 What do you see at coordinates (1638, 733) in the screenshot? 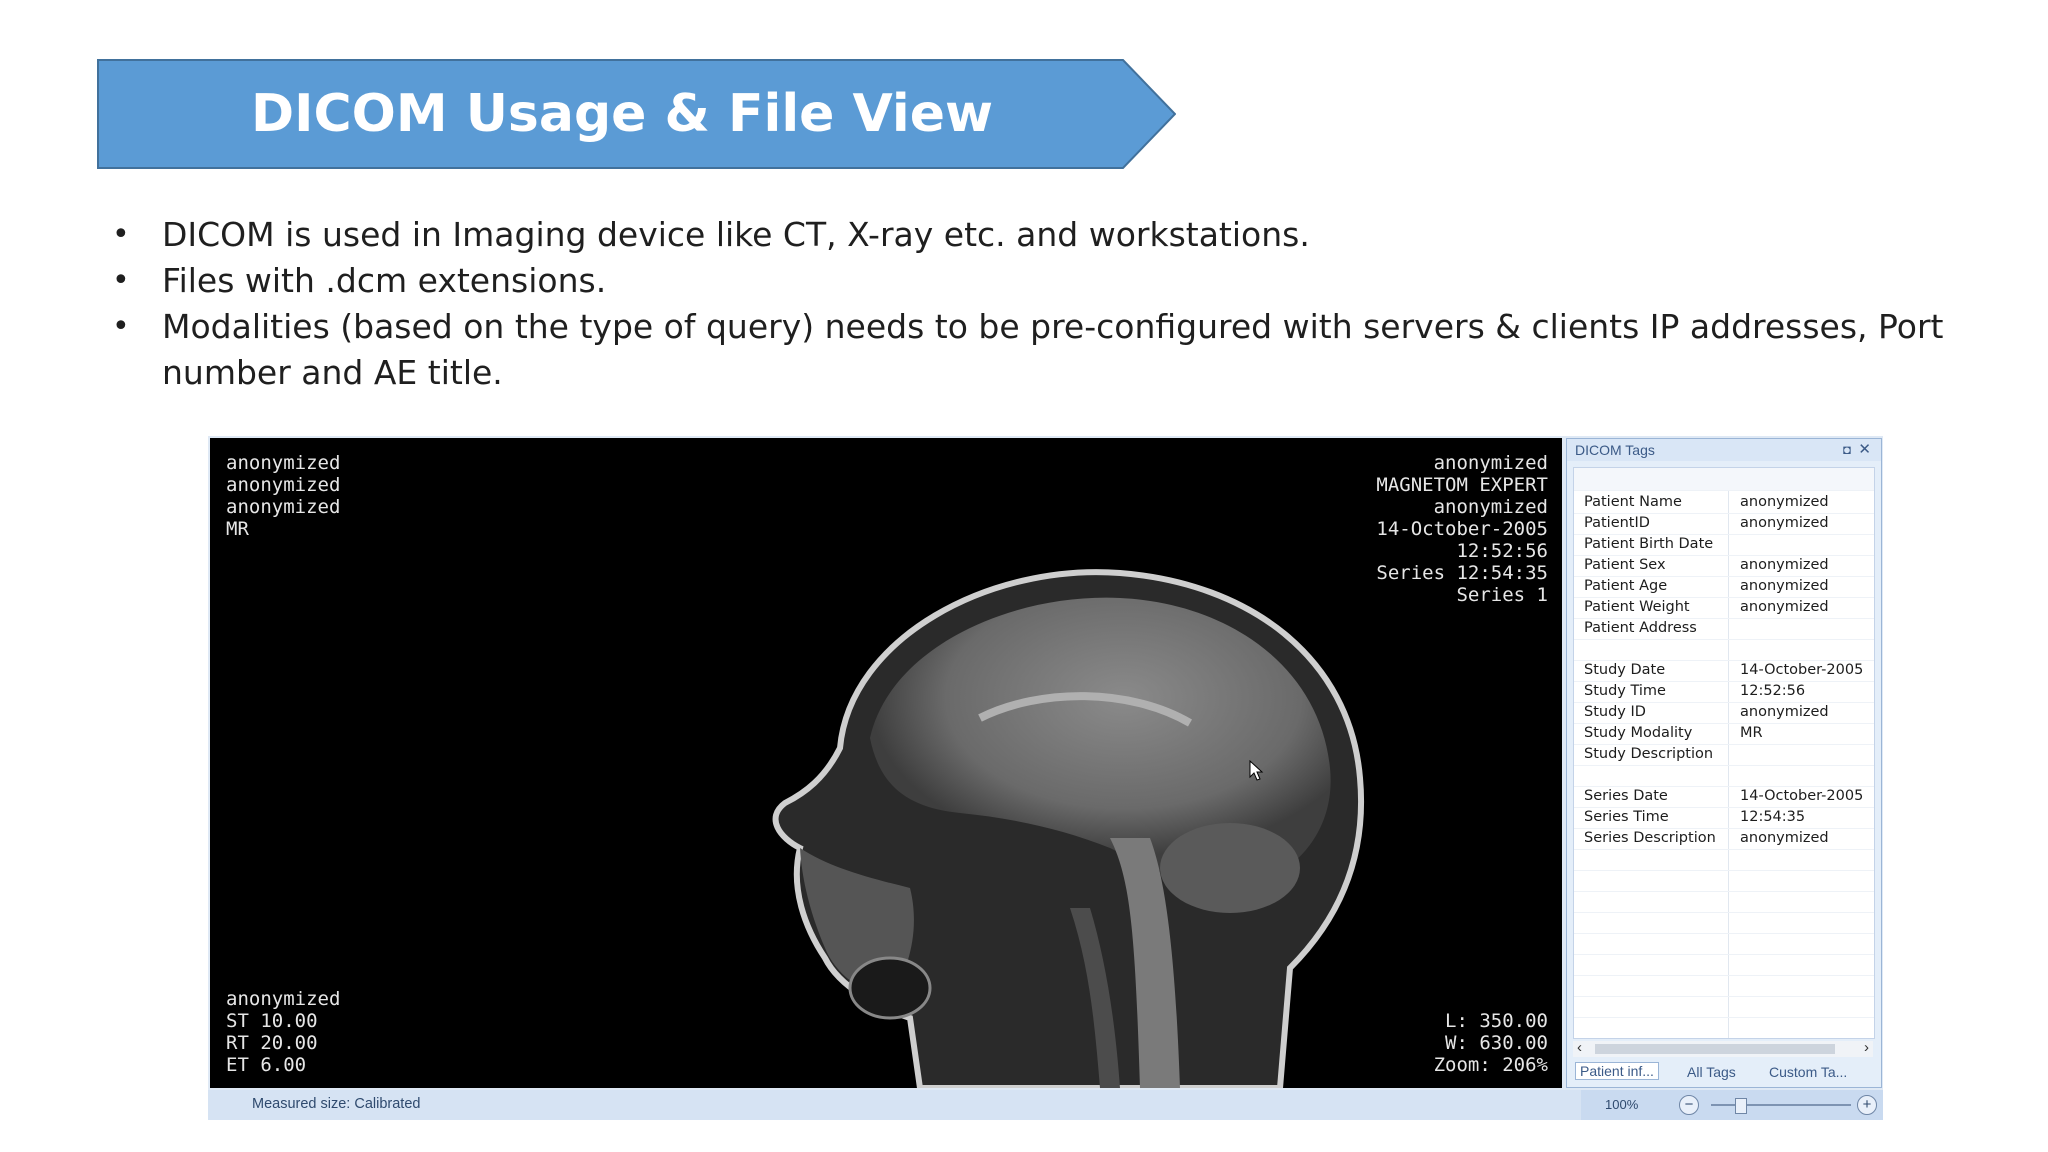
I see `tag-key: Study Modality` at bounding box center [1638, 733].